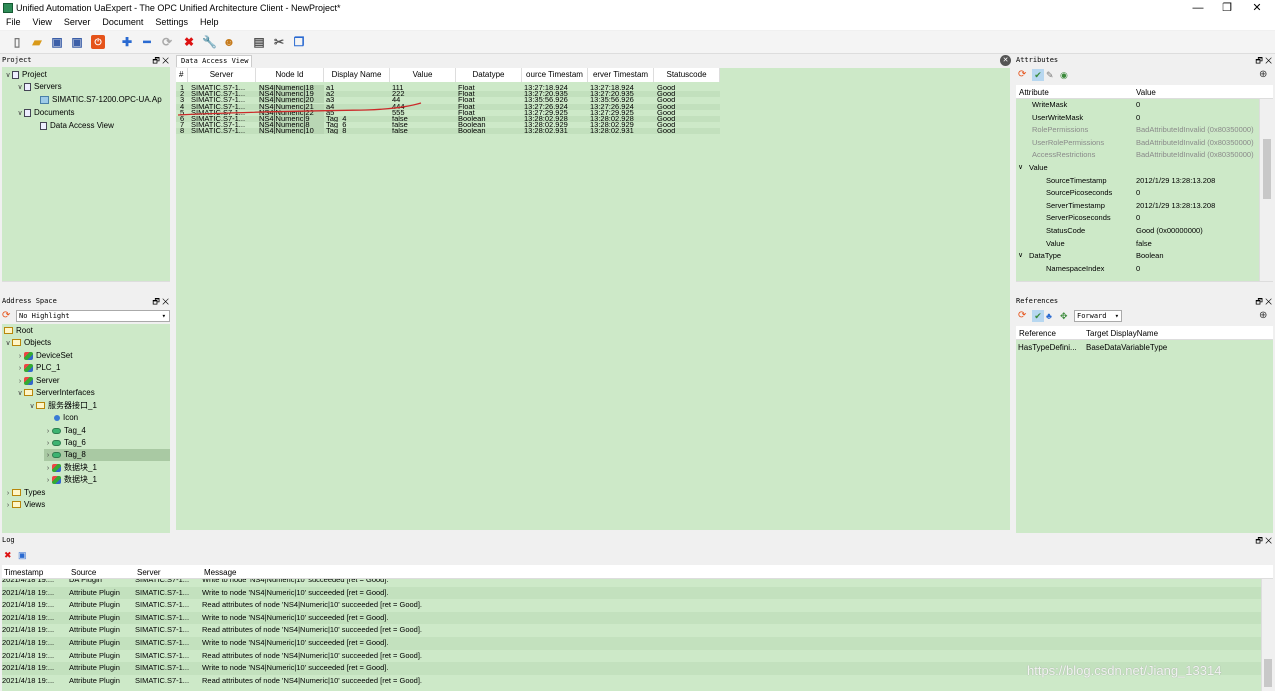 This screenshot has width=1275, height=691. I want to click on cut-icon: ✂, so click(279, 42).